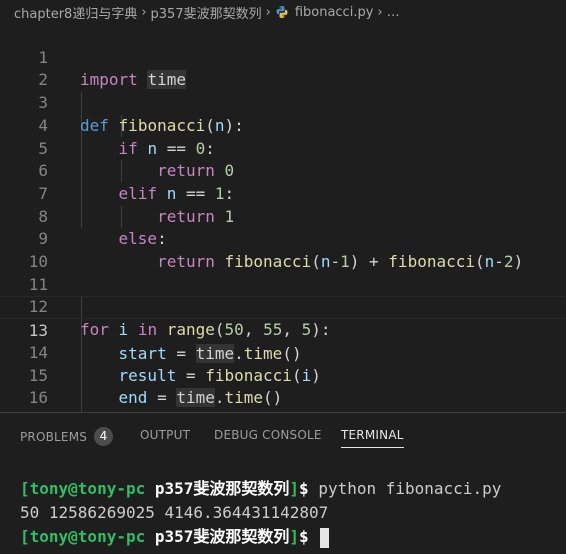  I want to click on terminal-output: 50 12586269025 4146.364431142807, so click(174, 512).